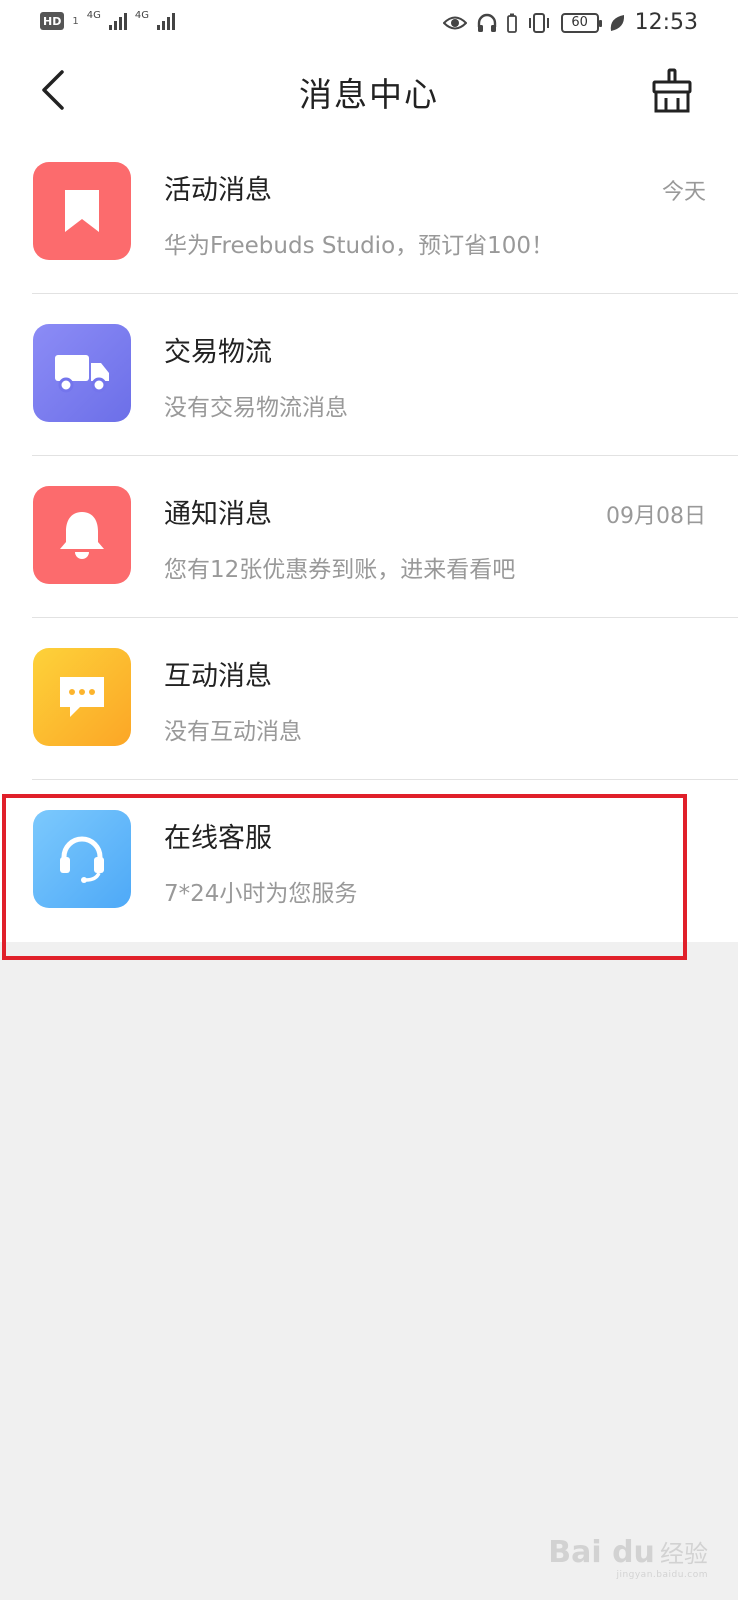  I want to click on leaf-icon, so click(617, 22).